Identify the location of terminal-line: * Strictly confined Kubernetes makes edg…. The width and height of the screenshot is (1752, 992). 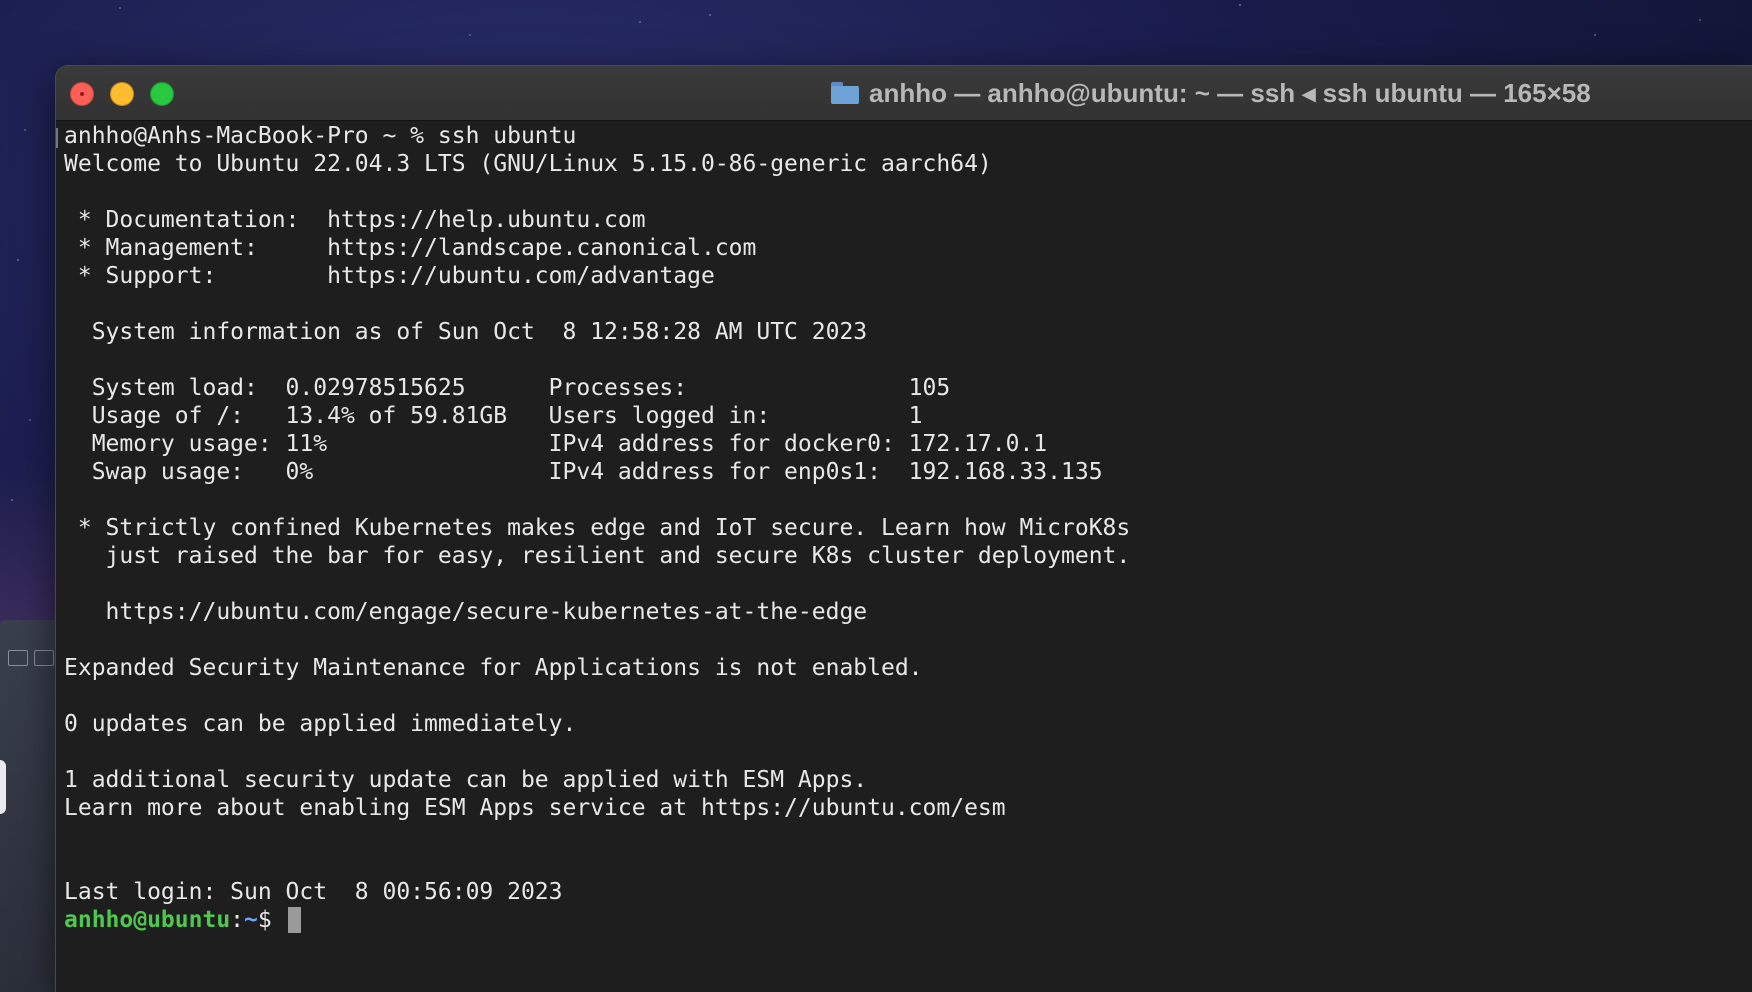
(597, 528).